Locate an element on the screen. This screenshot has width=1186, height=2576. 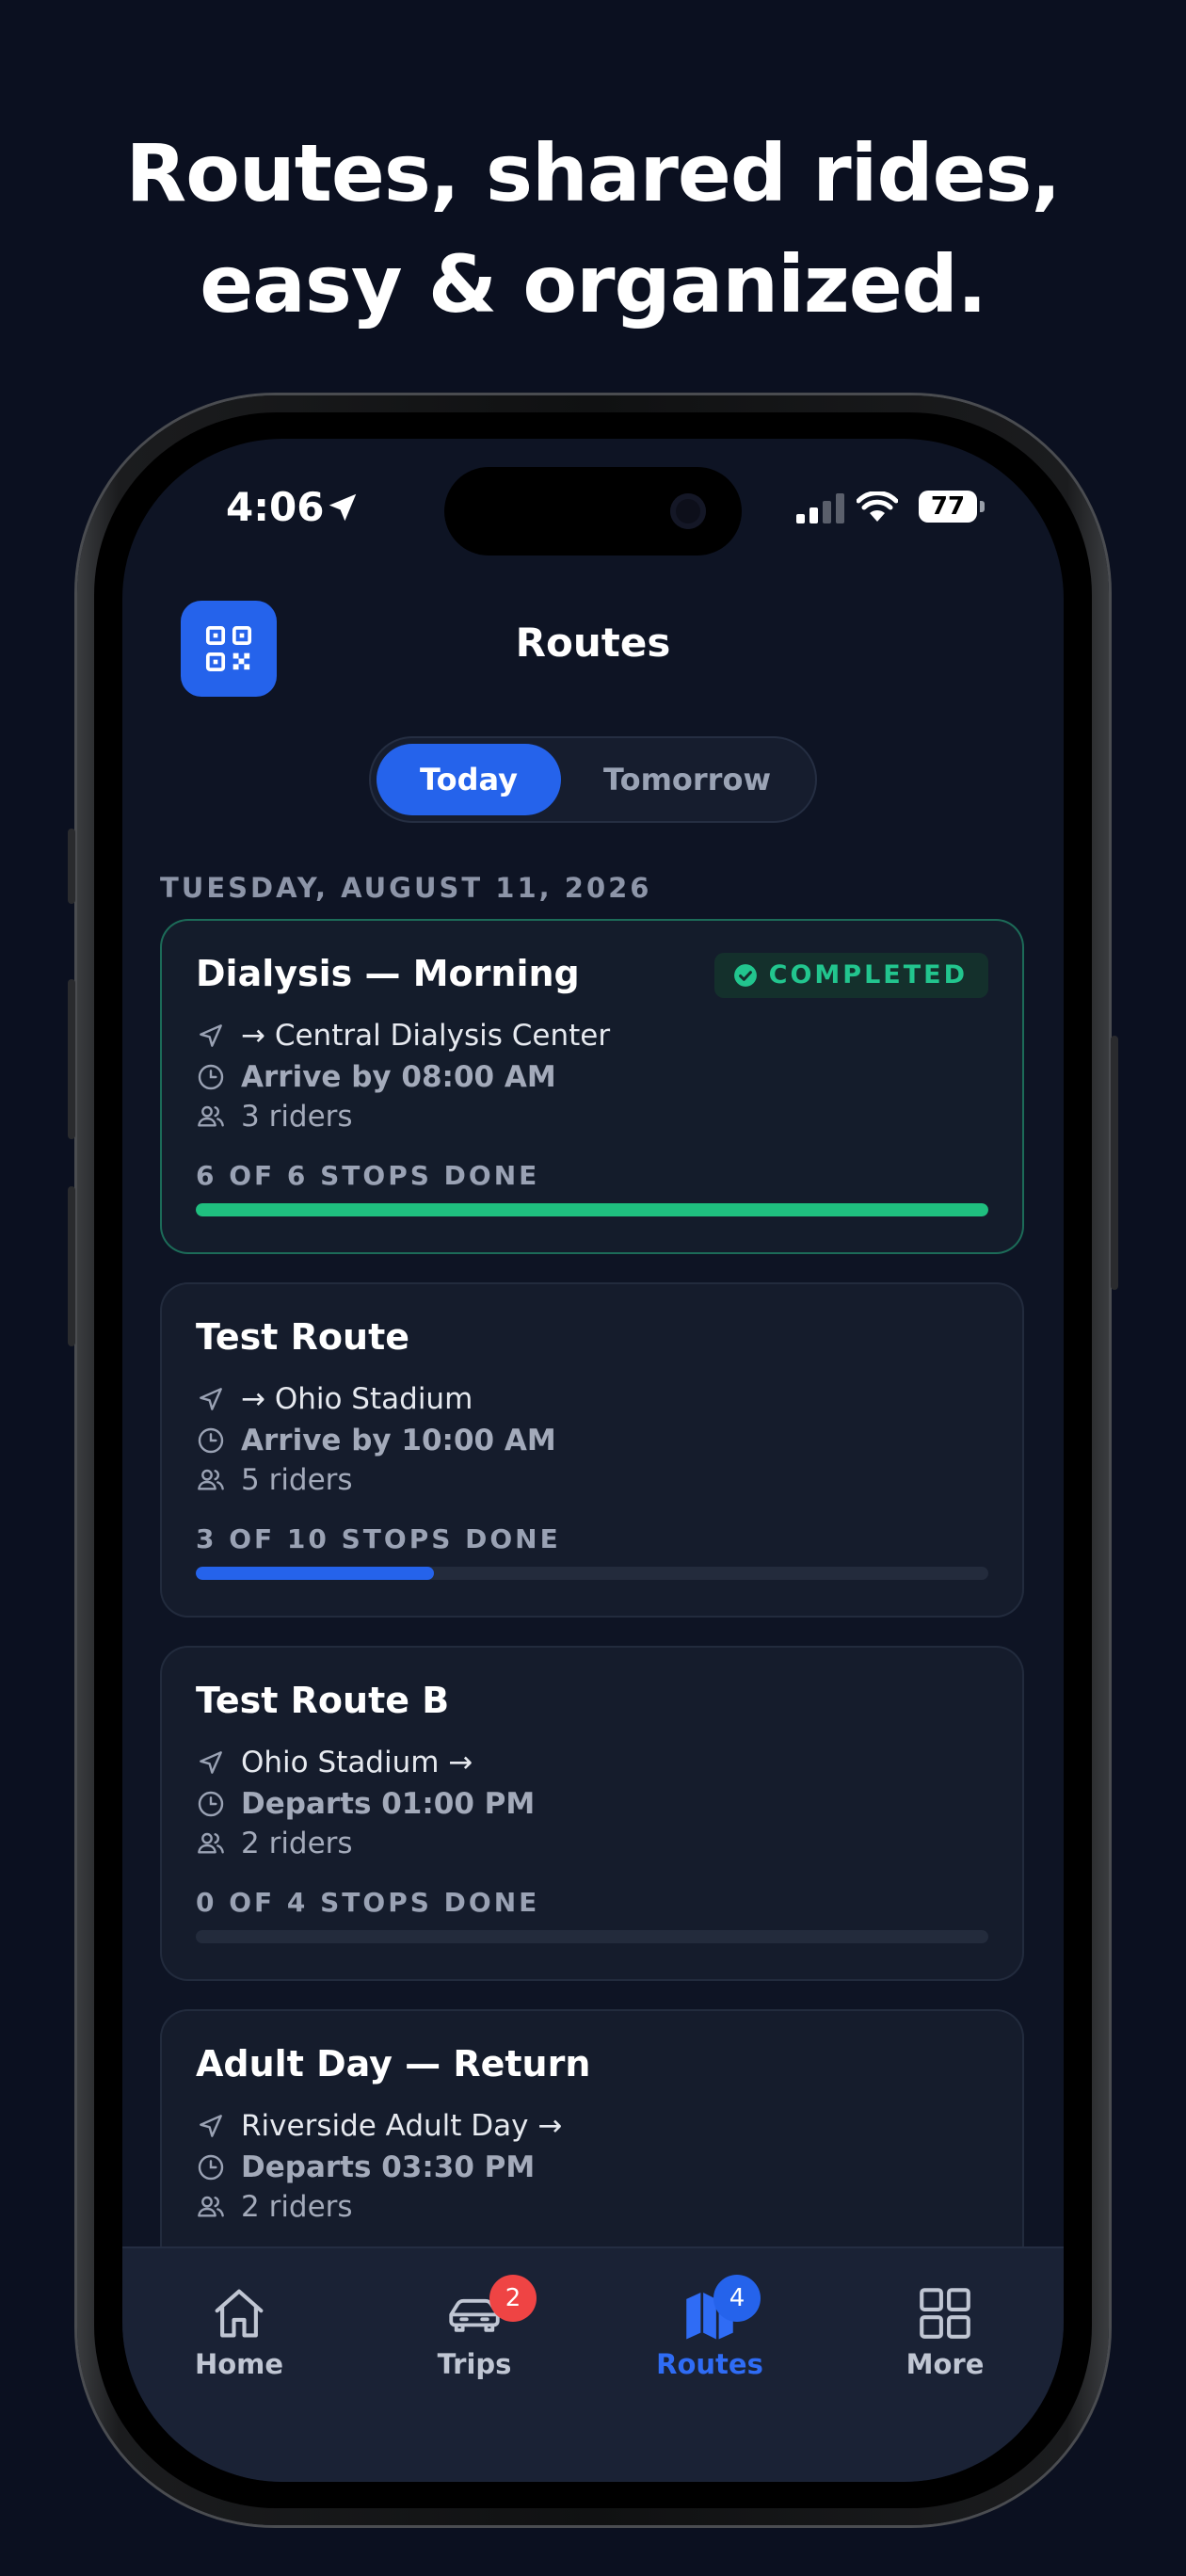
route-riders-row: 3 riders is located at coordinates (274, 1116).